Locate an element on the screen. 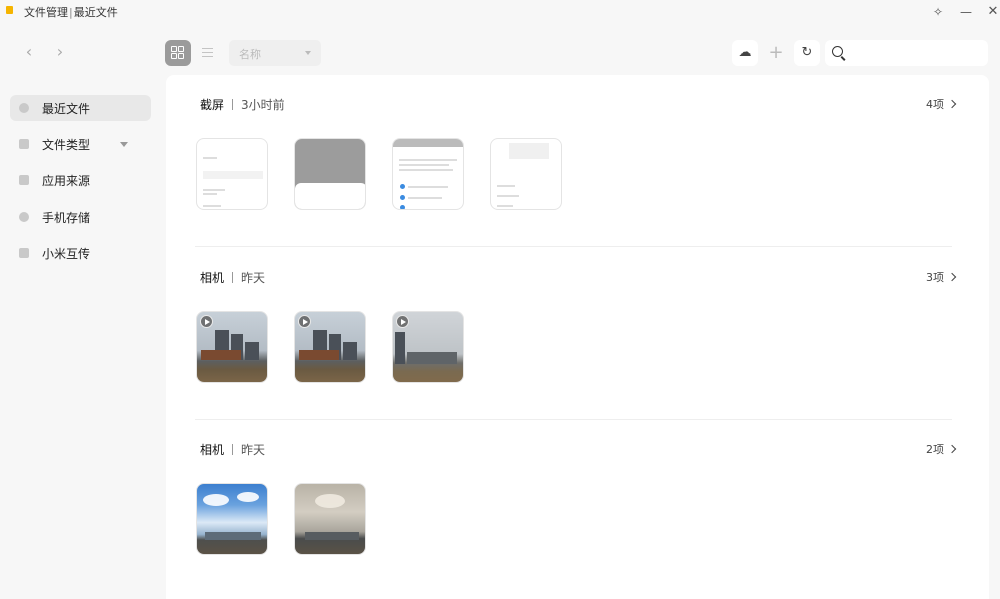 The image size is (1000, 599). window-title: 文件管理|最近文件 is located at coordinates (71, 12).